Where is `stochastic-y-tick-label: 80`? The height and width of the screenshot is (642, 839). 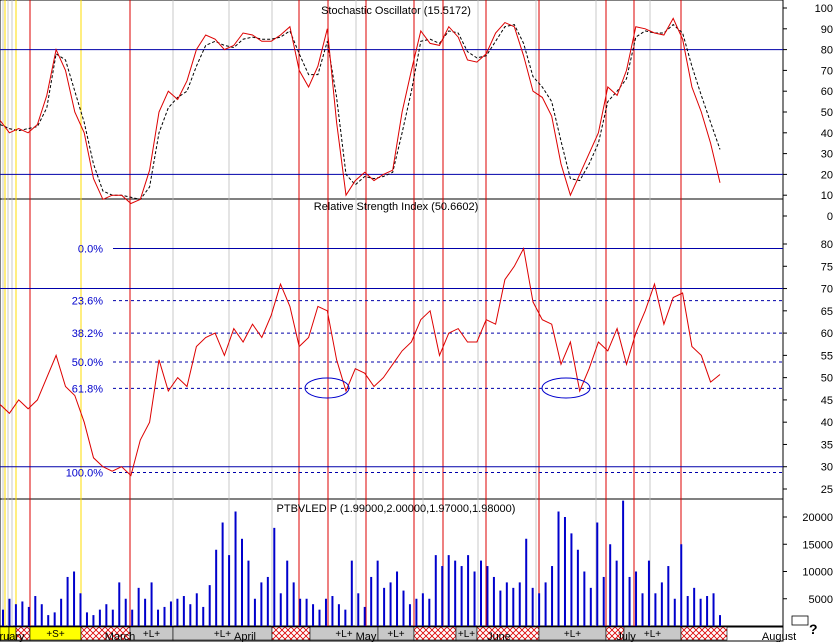 stochastic-y-tick-label: 80 is located at coordinates (827, 51).